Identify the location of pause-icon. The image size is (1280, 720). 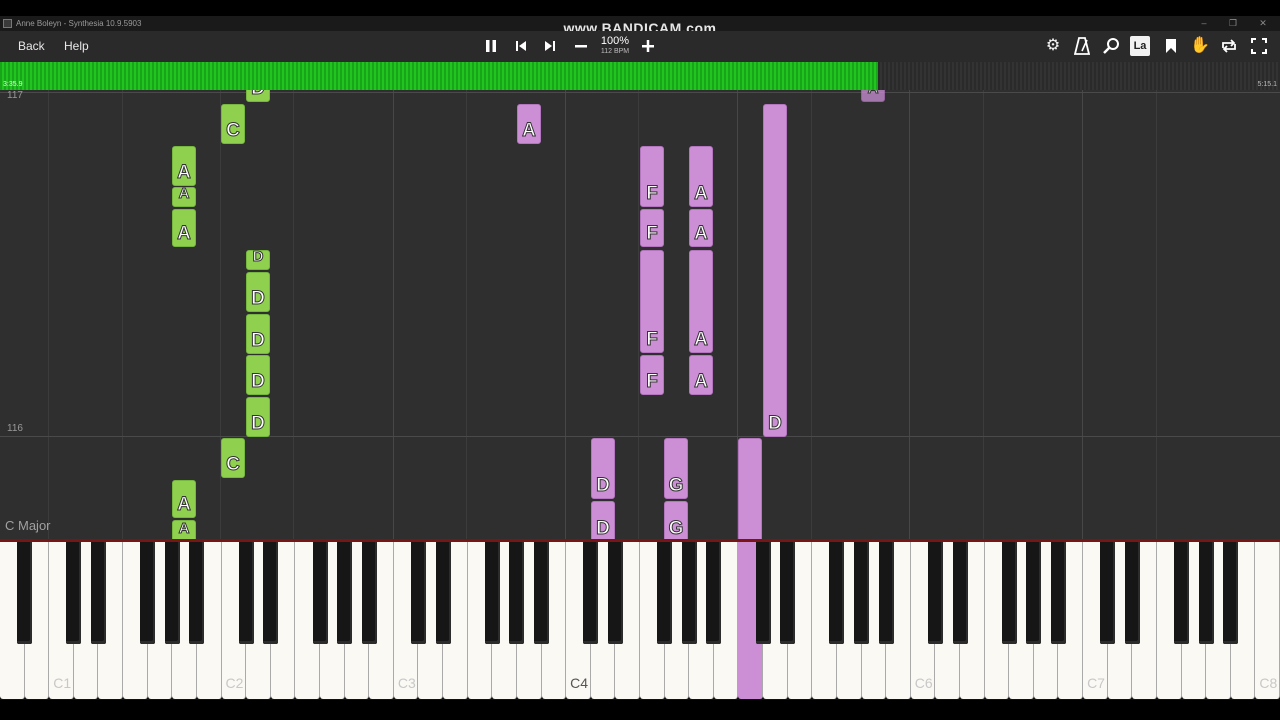
(491, 46).